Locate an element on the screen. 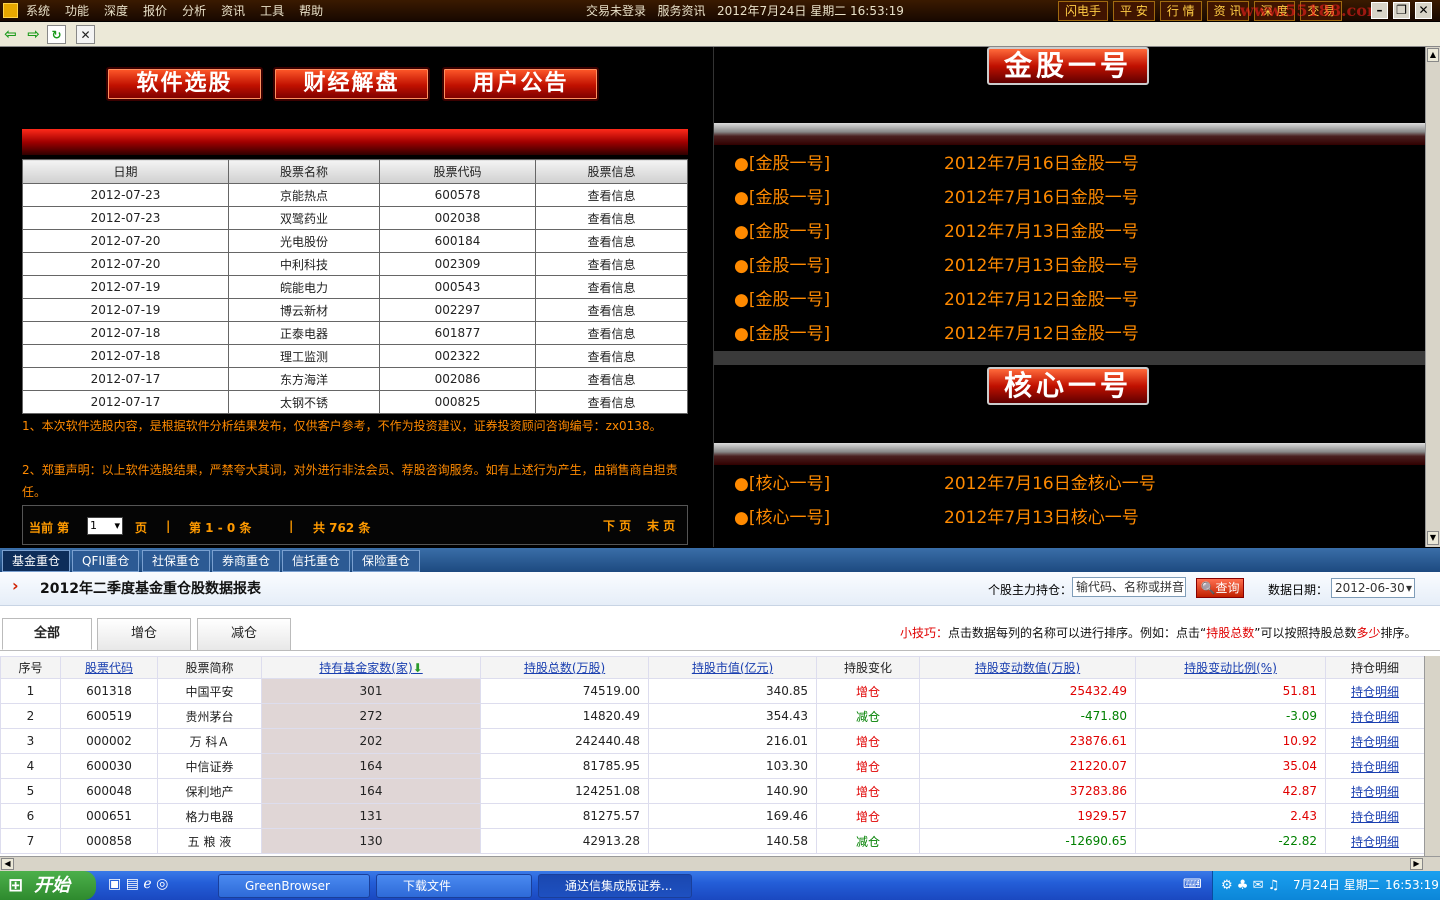  tab-insurance-holdings: 保险重仓 is located at coordinates (386, 561).